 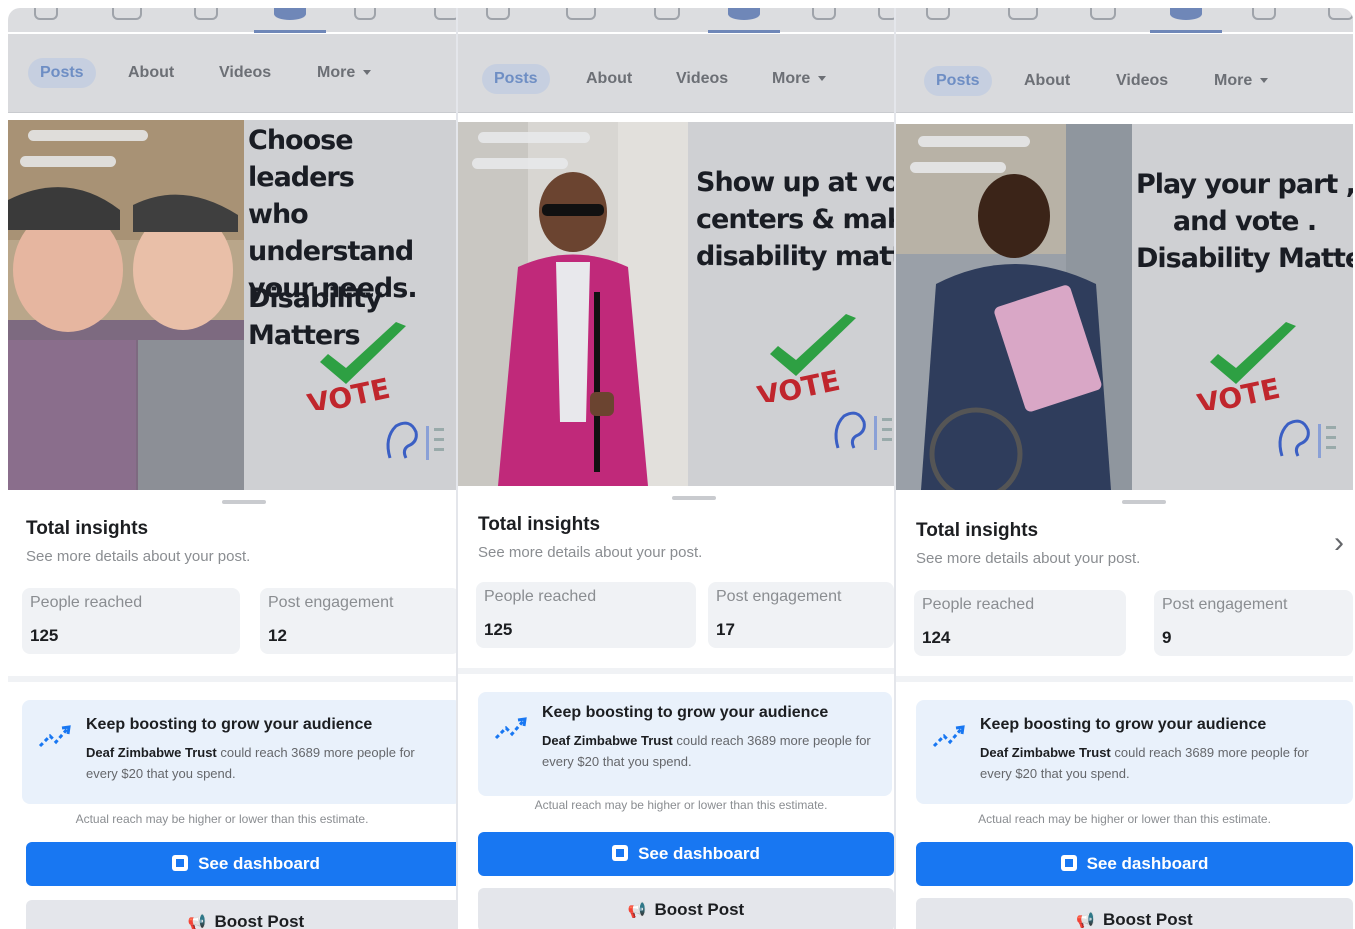 I want to click on people-reached-value: 125, so click(x=44, y=635).